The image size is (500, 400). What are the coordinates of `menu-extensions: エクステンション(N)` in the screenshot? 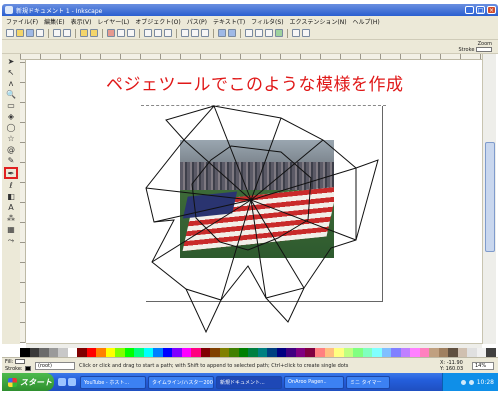 It's located at (318, 21).